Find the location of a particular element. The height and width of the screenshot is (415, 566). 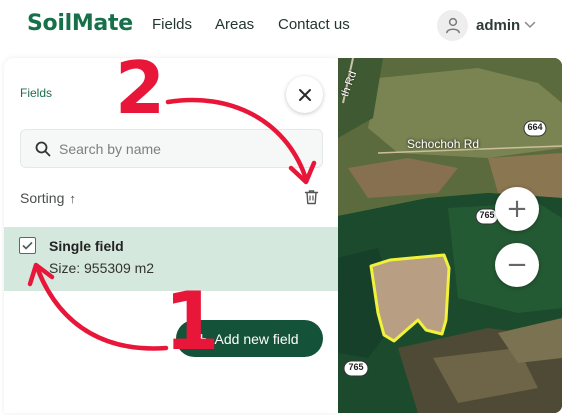

annotation-step-1: 1 is located at coordinates (192, 321).